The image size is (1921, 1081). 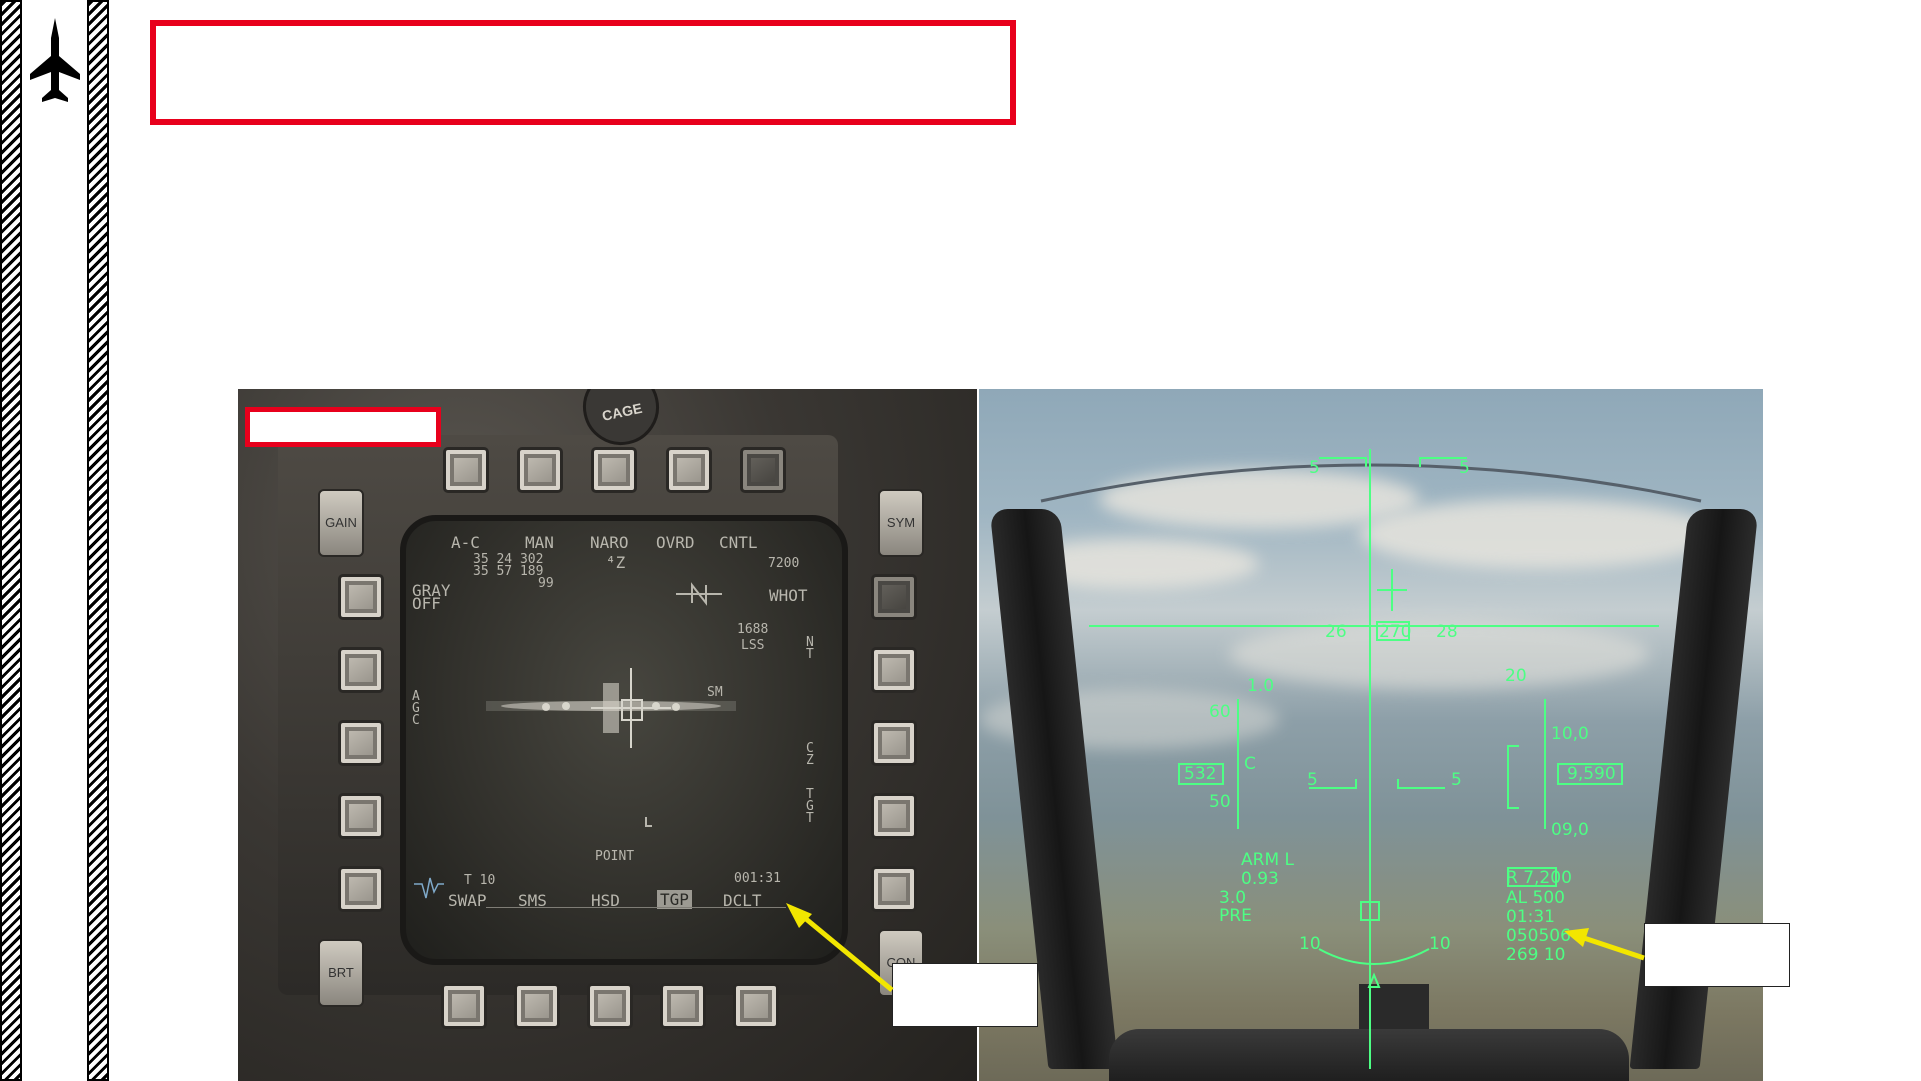 I want to click on brt-rocker: BRT, so click(x=341, y=973).